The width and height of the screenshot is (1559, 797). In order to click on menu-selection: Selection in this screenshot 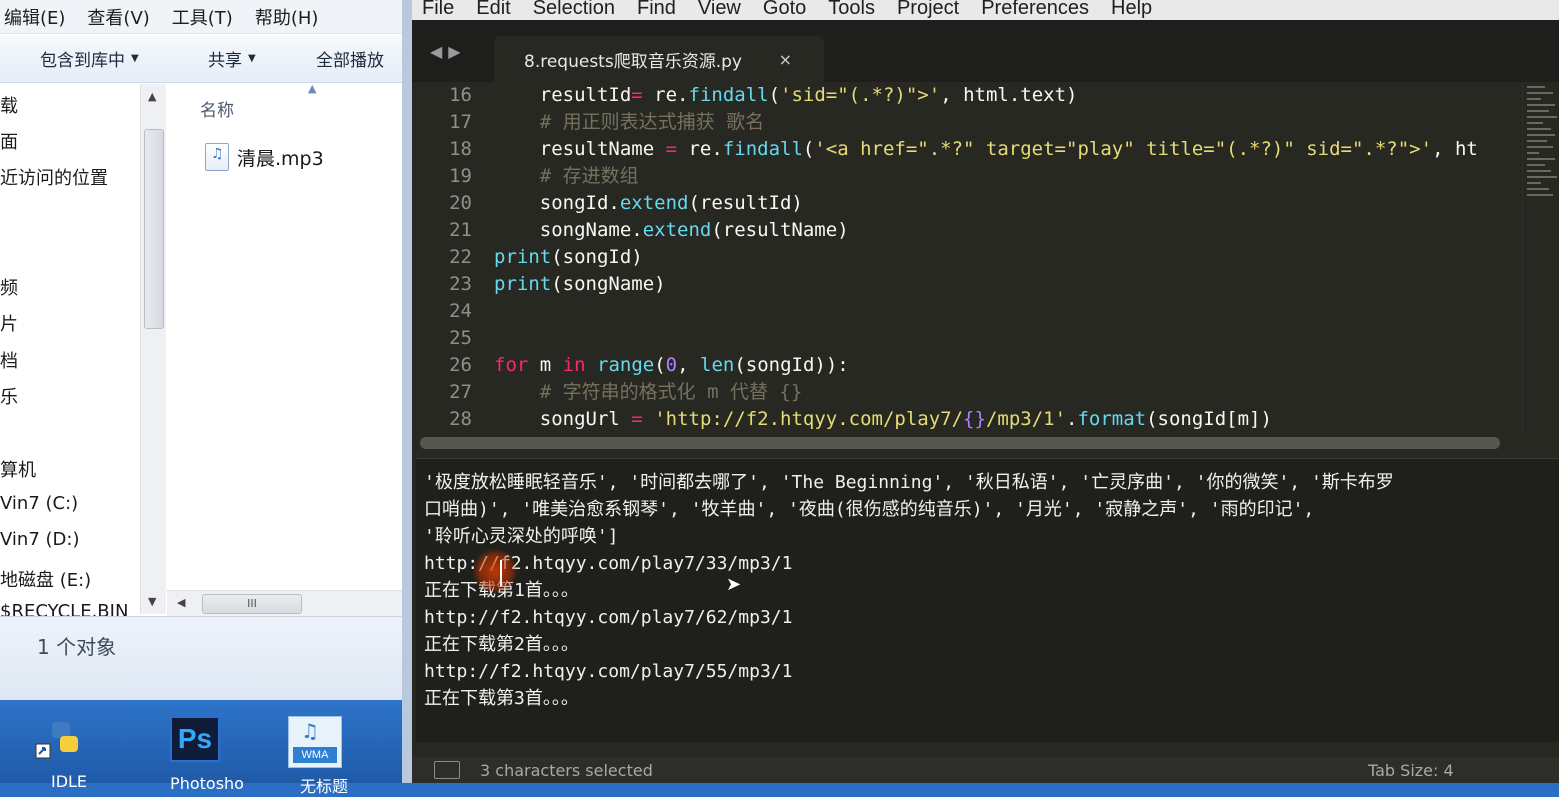, I will do `click(574, 10)`.